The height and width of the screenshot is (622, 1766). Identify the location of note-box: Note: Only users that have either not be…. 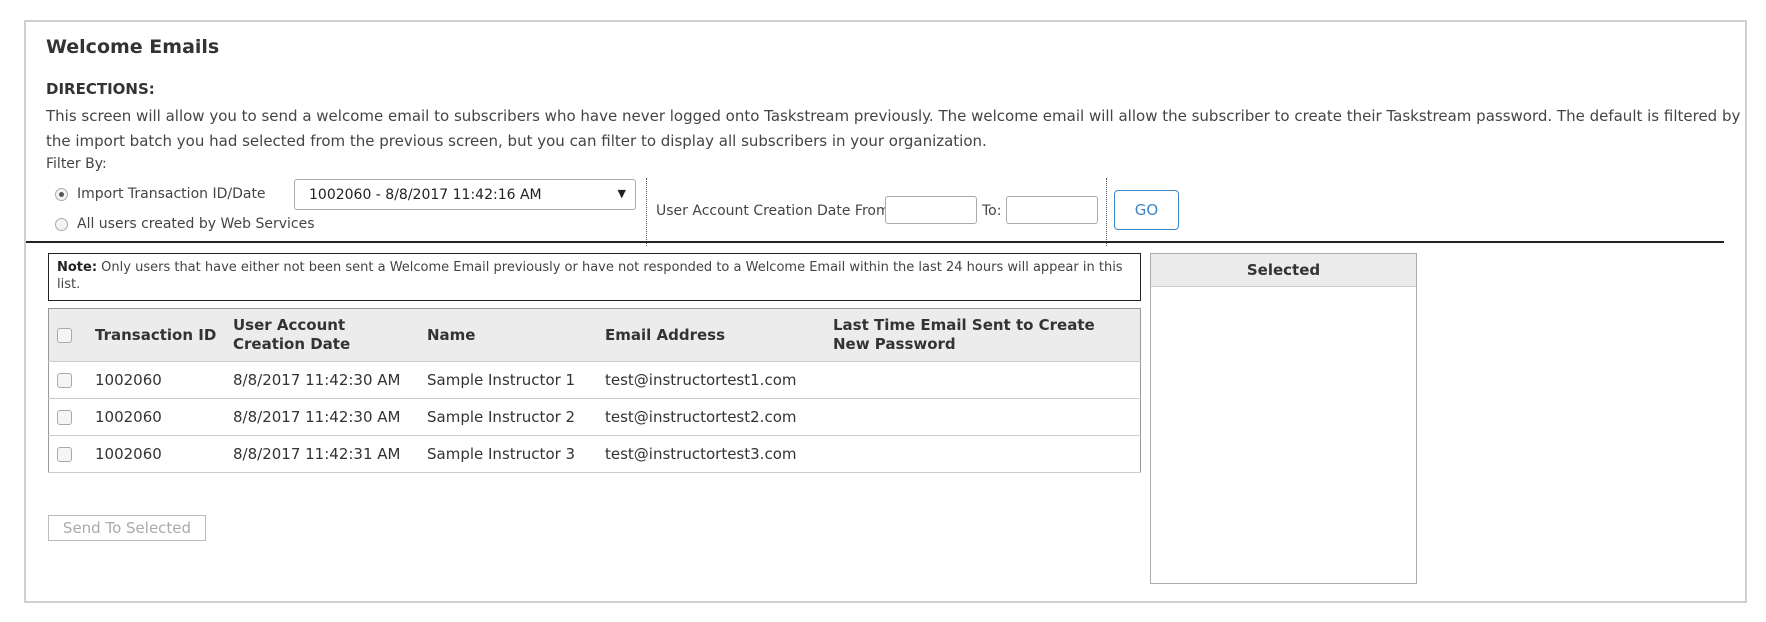
(594, 277).